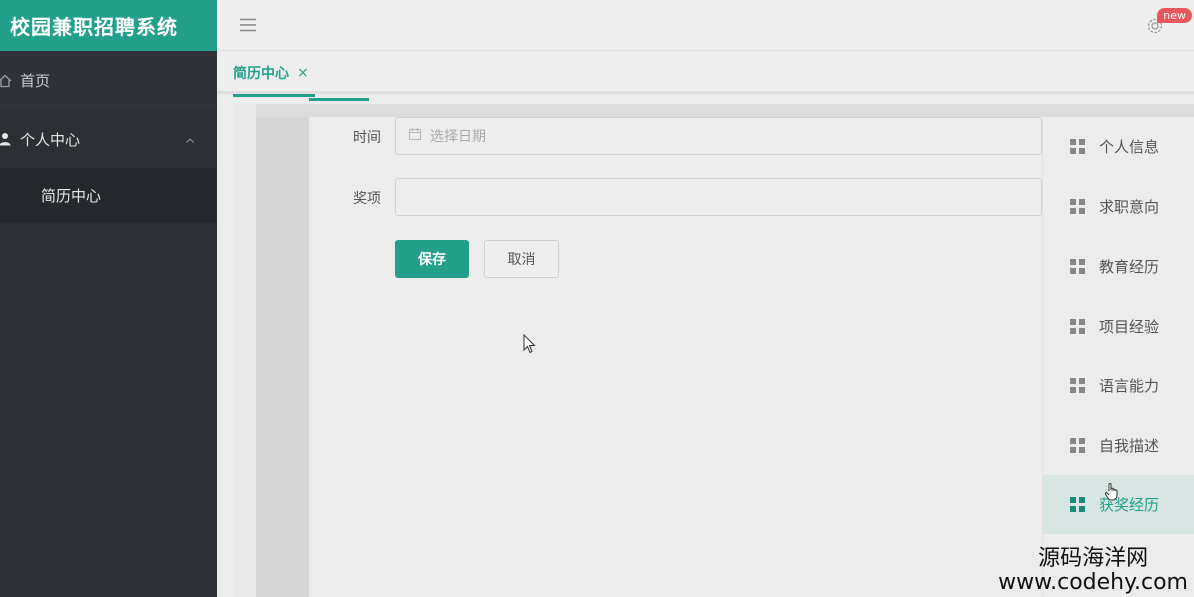 This screenshot has height=597, width=1194. I want to click on user-icon, so click(6, 139).